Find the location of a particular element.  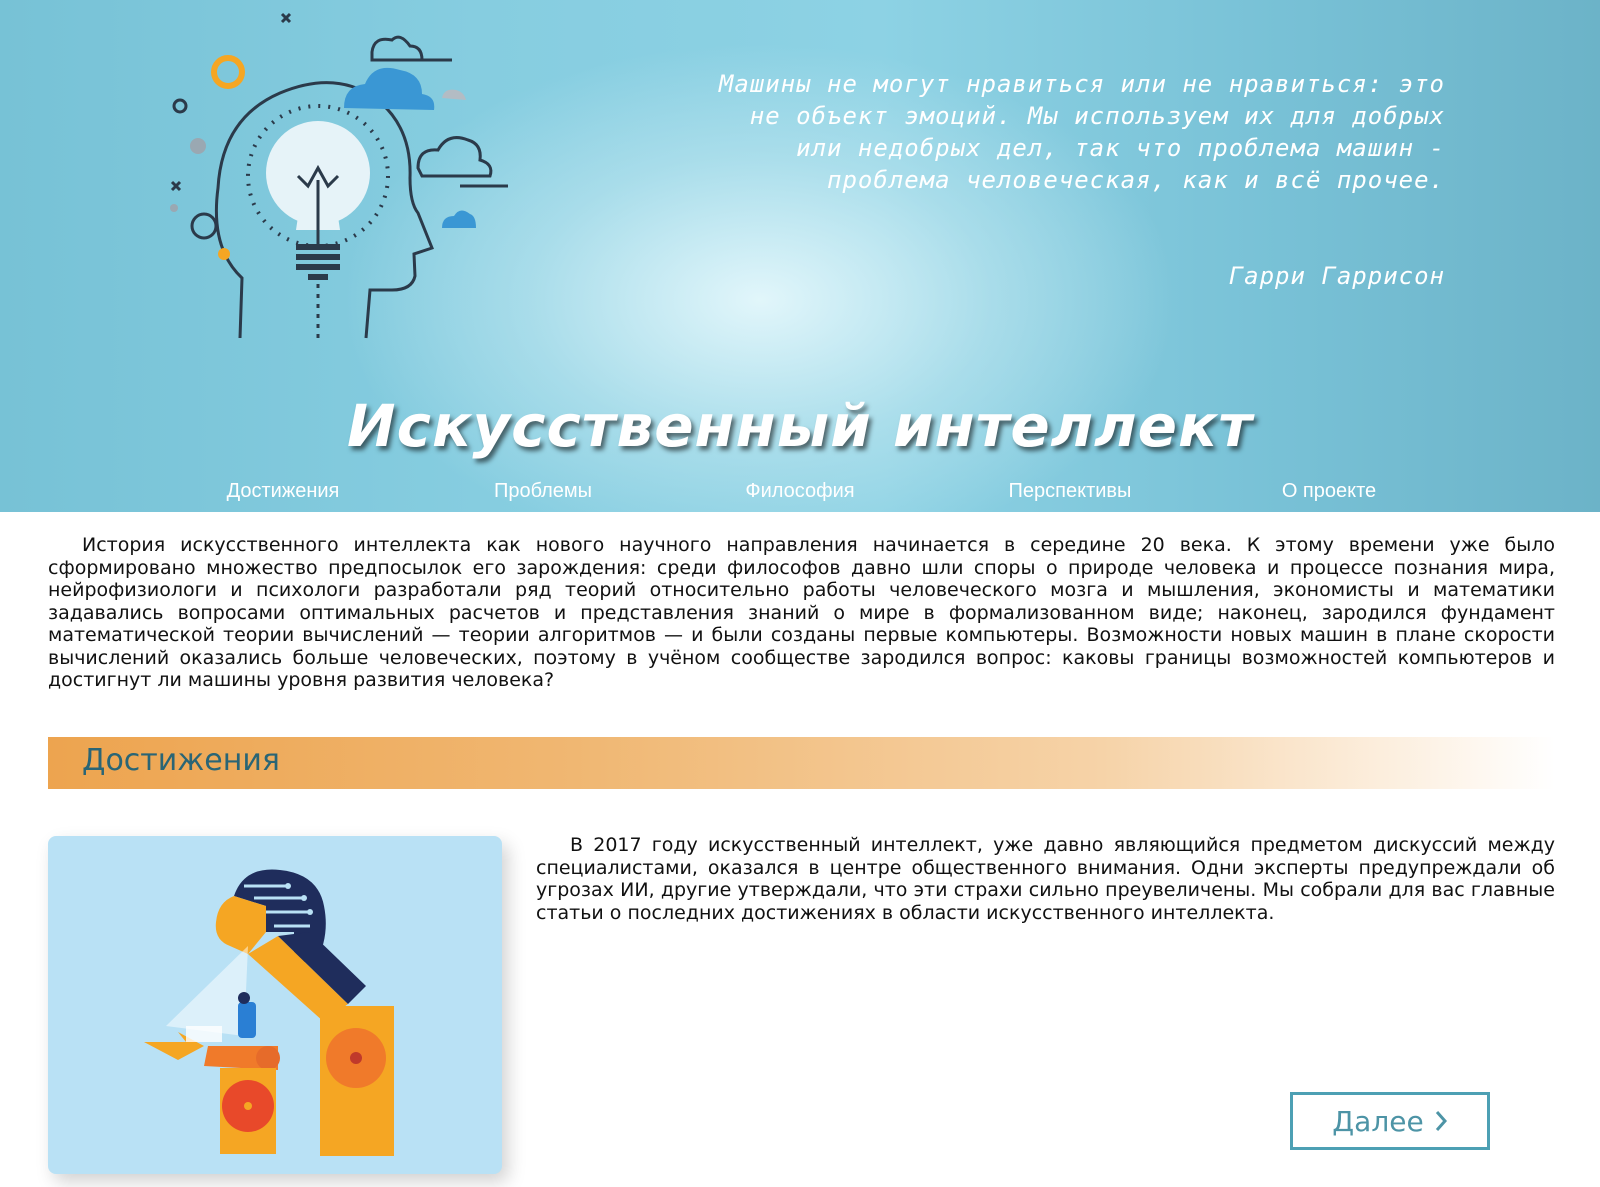

site-title: Искусственный интеллект is located at coordinates (800, 426).